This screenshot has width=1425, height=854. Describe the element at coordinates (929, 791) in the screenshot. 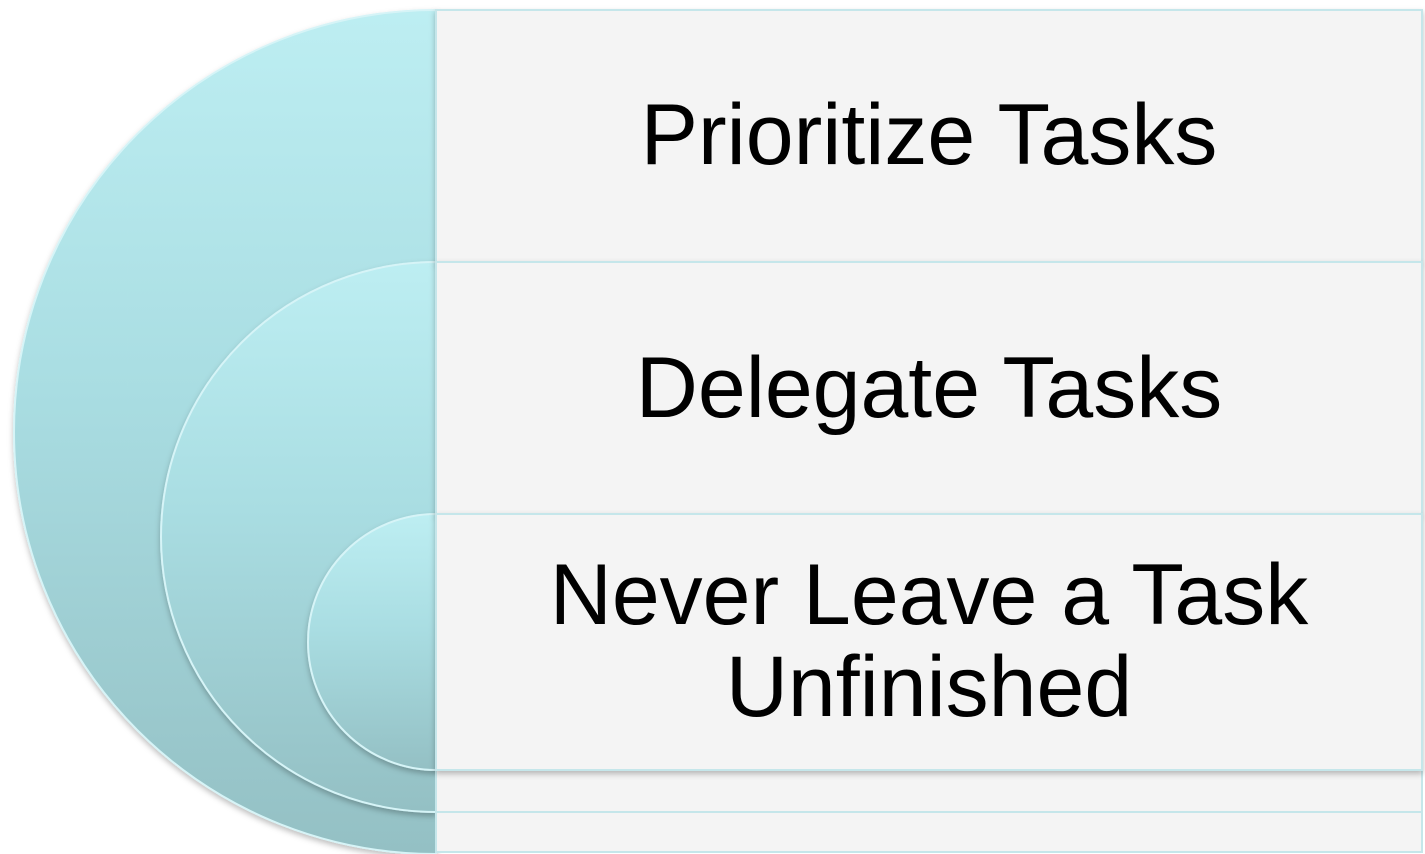

I see `panel-strip-middle` at that location.